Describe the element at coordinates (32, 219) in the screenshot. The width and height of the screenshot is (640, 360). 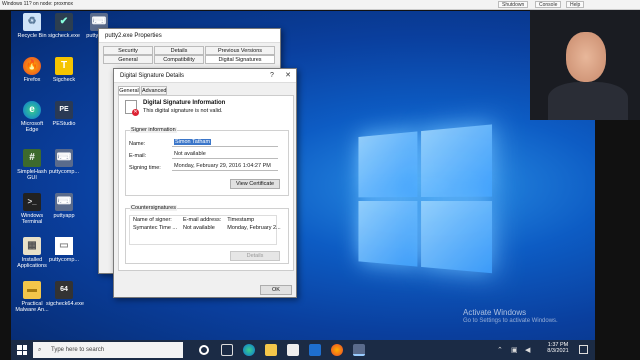
I see `desktop-icon-label: Windows Terminal` at that location.